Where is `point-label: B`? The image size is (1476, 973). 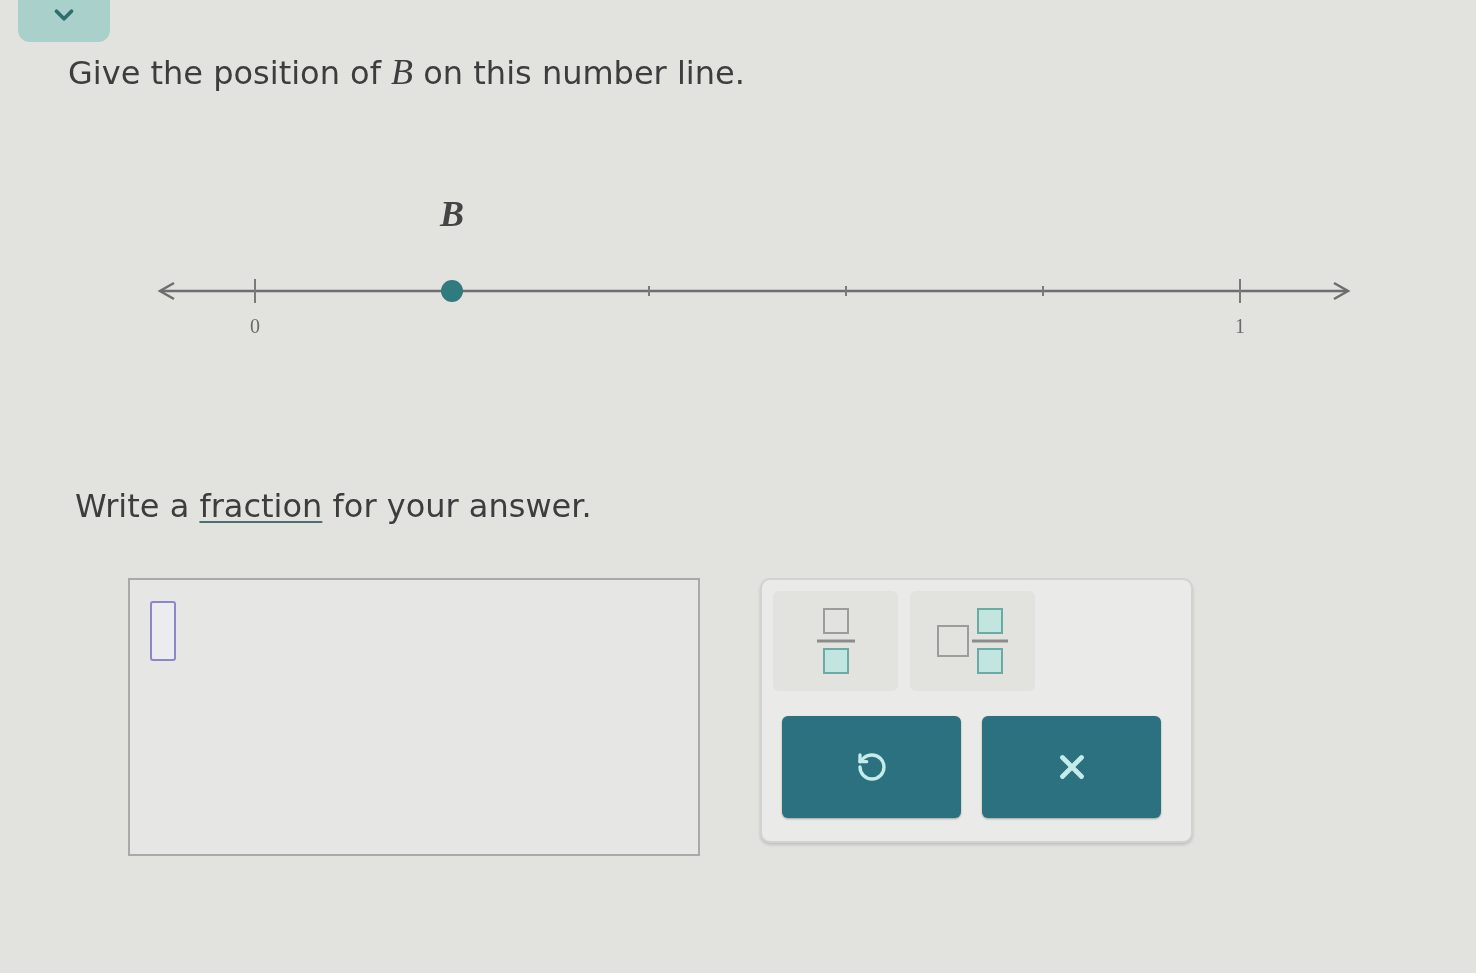 point-label: B is located at coordinates (452, 214).